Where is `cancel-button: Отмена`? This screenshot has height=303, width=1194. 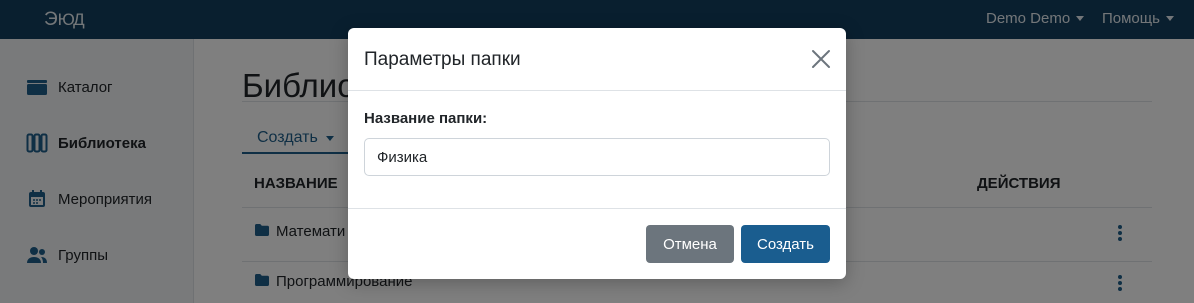 cancel-button: Отмена is located at coordinates (690, 244).